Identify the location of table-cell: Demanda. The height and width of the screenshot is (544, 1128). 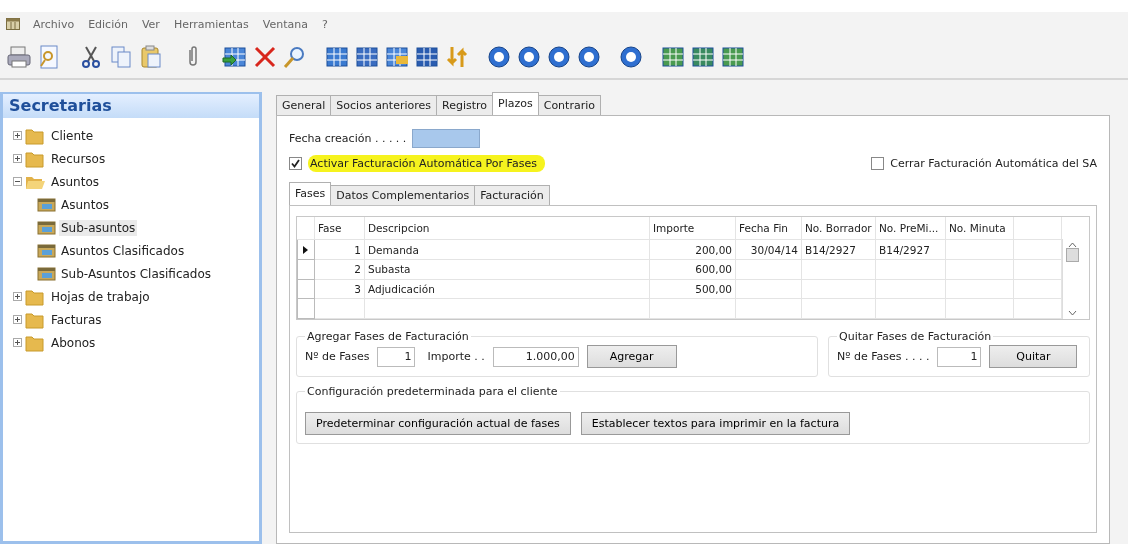
(507, 249).